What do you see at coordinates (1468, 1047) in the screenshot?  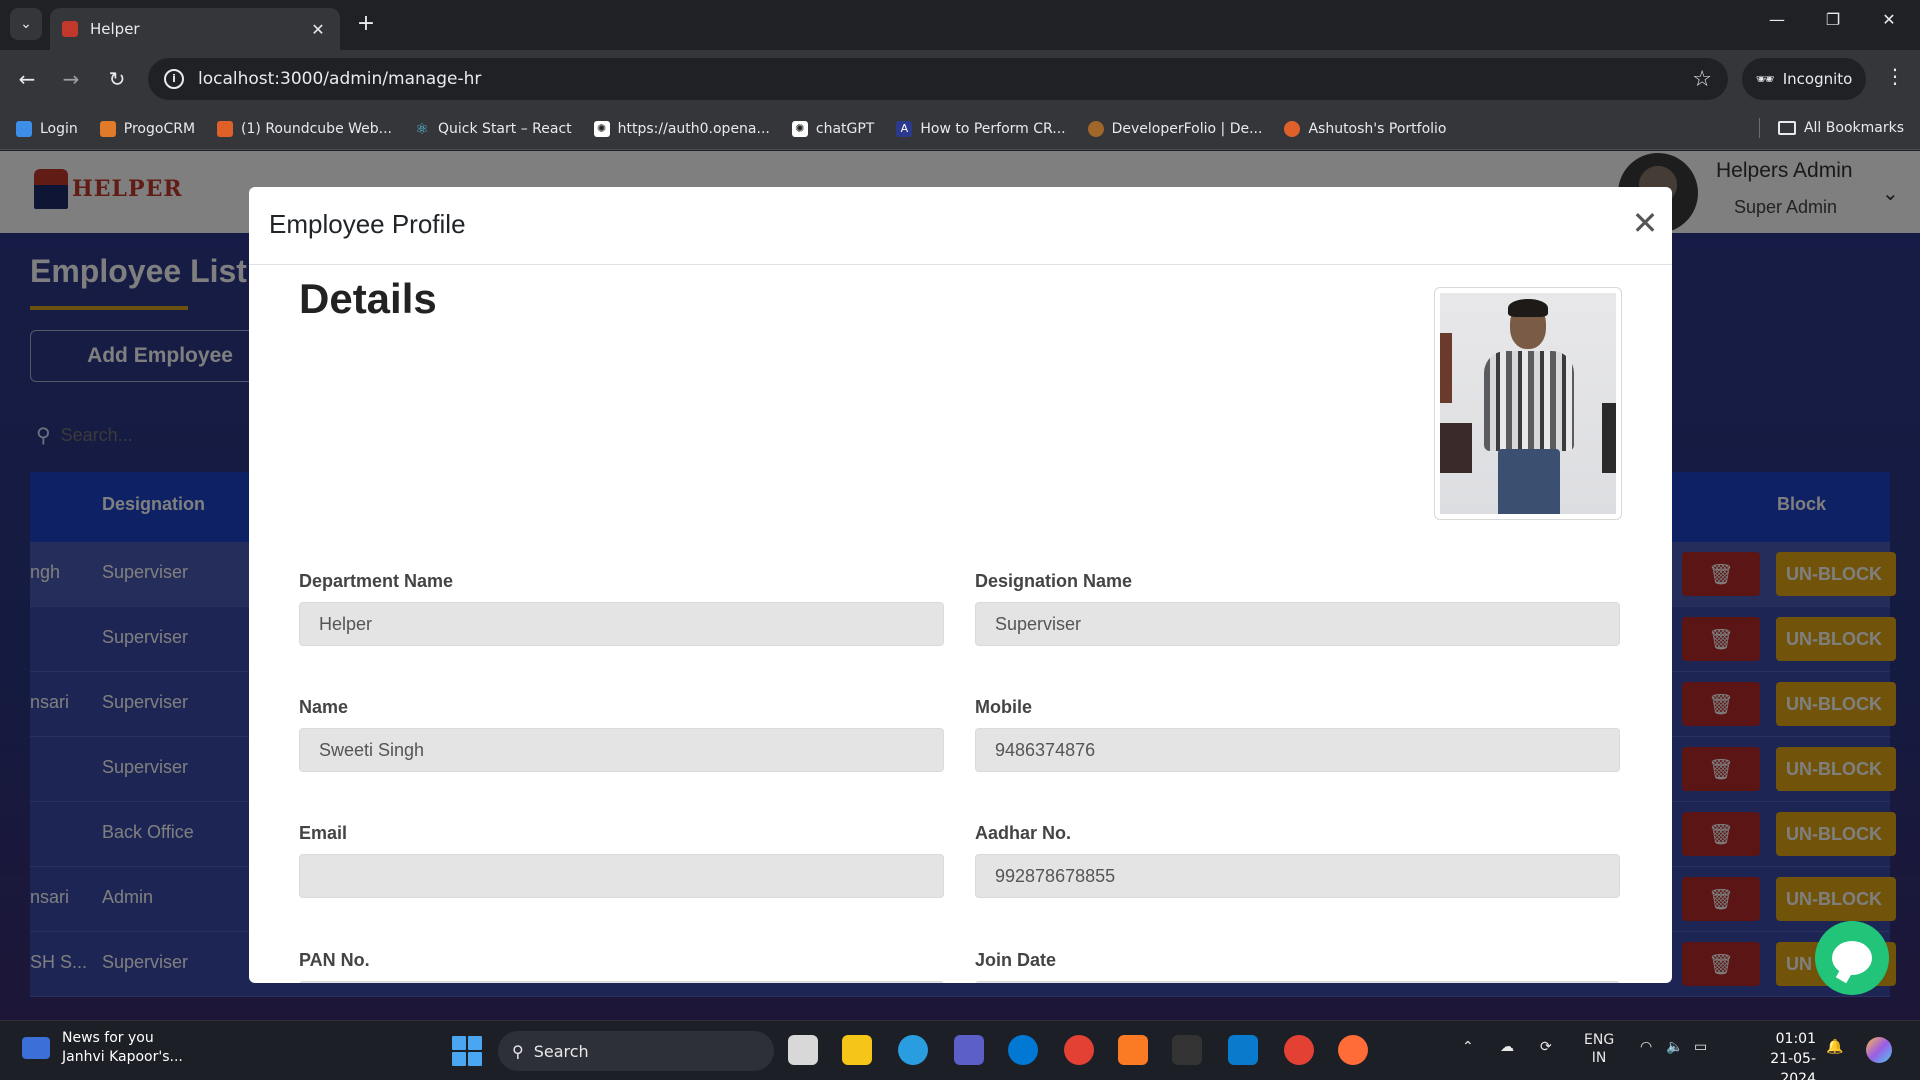 I see `tray-chevron-icon: ⌃` at bounding box center [1468, 1047].